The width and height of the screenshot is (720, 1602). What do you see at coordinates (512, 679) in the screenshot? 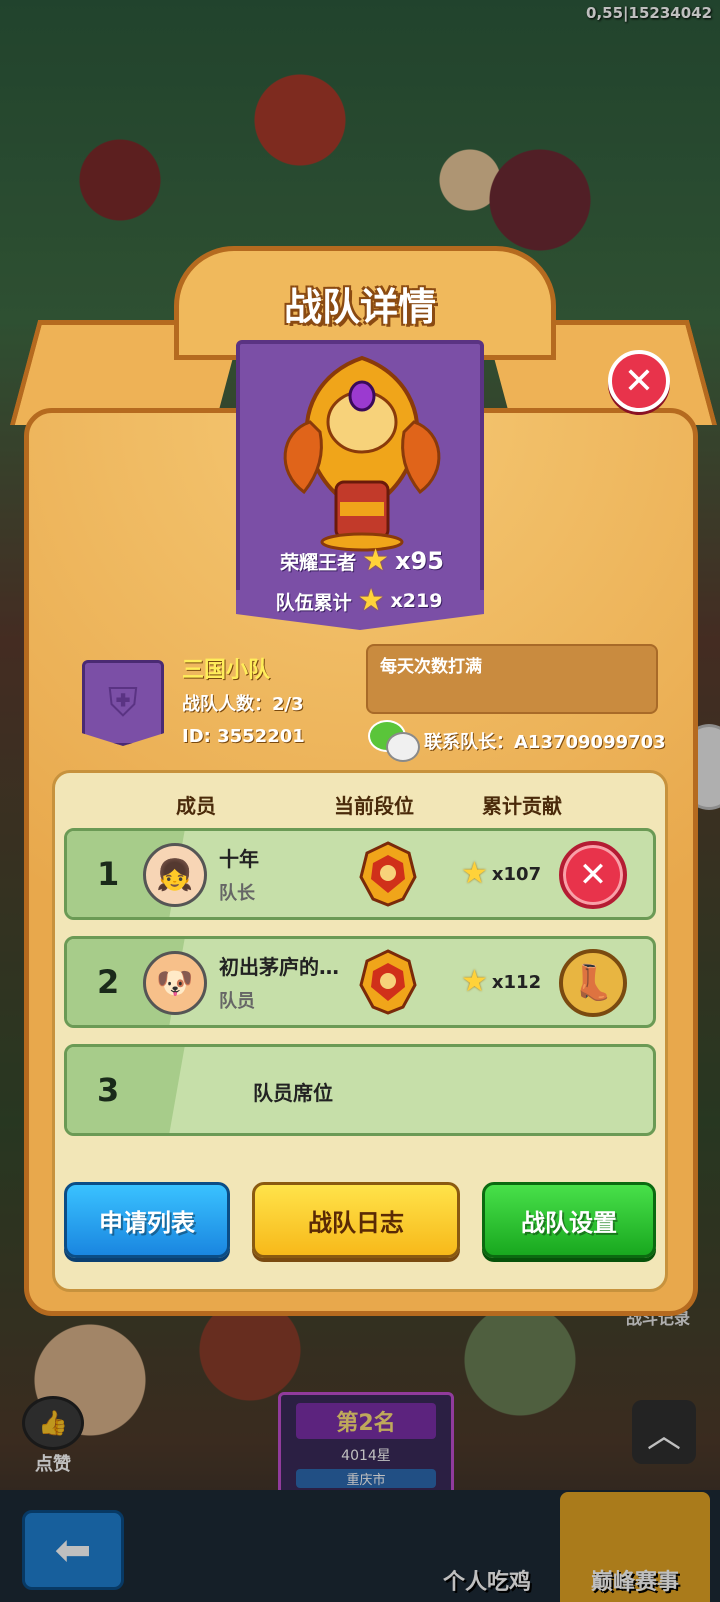
I see `team-notice: 每天次数打满` at bounding box center [512, 679].